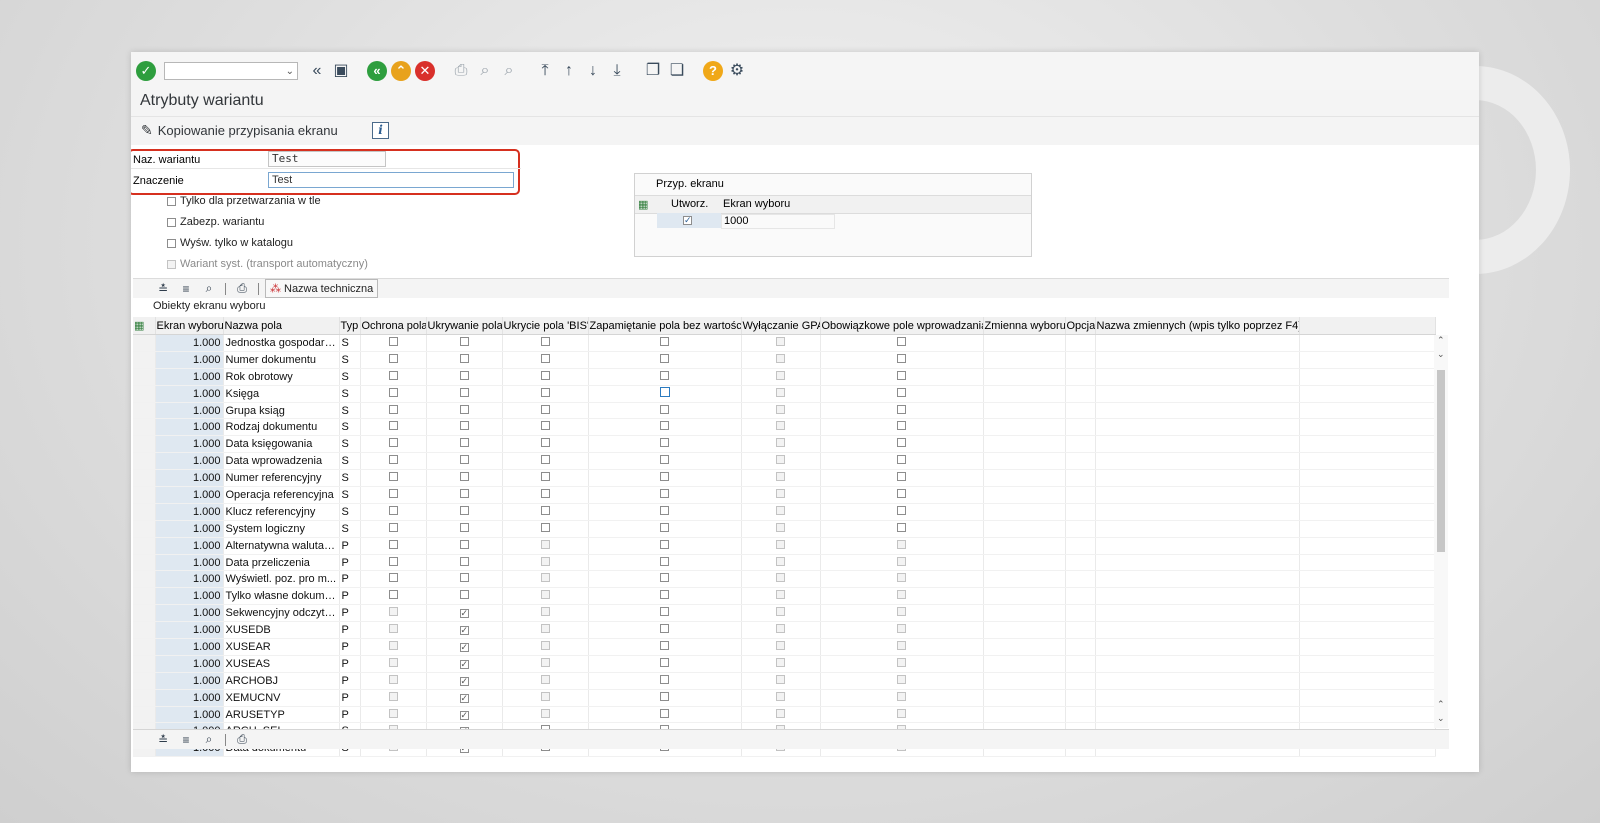 The height and width of the screenshot is (823, 1600). Describe the element at coordinates (464, 326) in the screenshot. I see `col-hide-field: Ukrywanie pola` at that location.